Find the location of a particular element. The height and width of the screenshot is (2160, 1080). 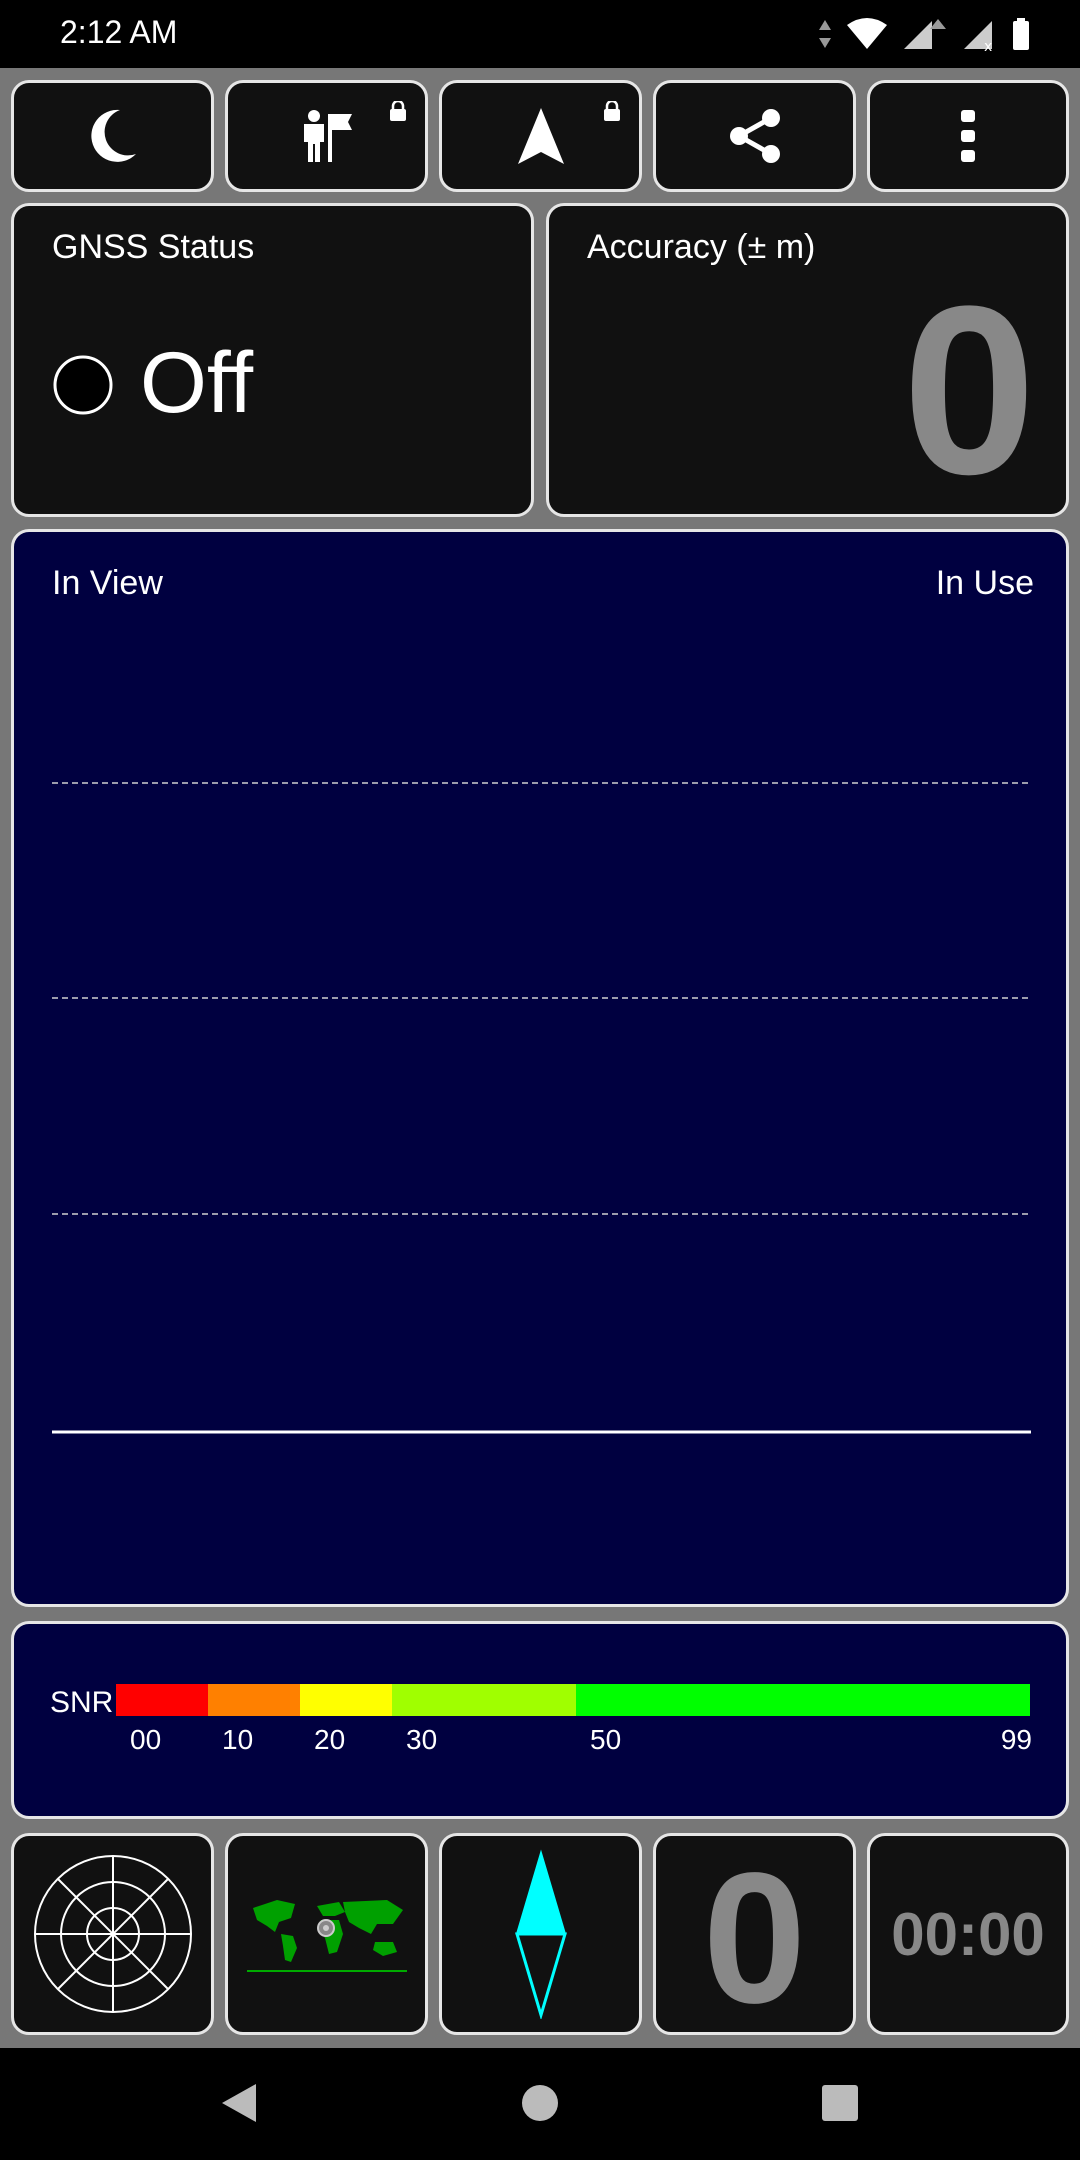

compass-tile is located at coordinates (540, 1934).